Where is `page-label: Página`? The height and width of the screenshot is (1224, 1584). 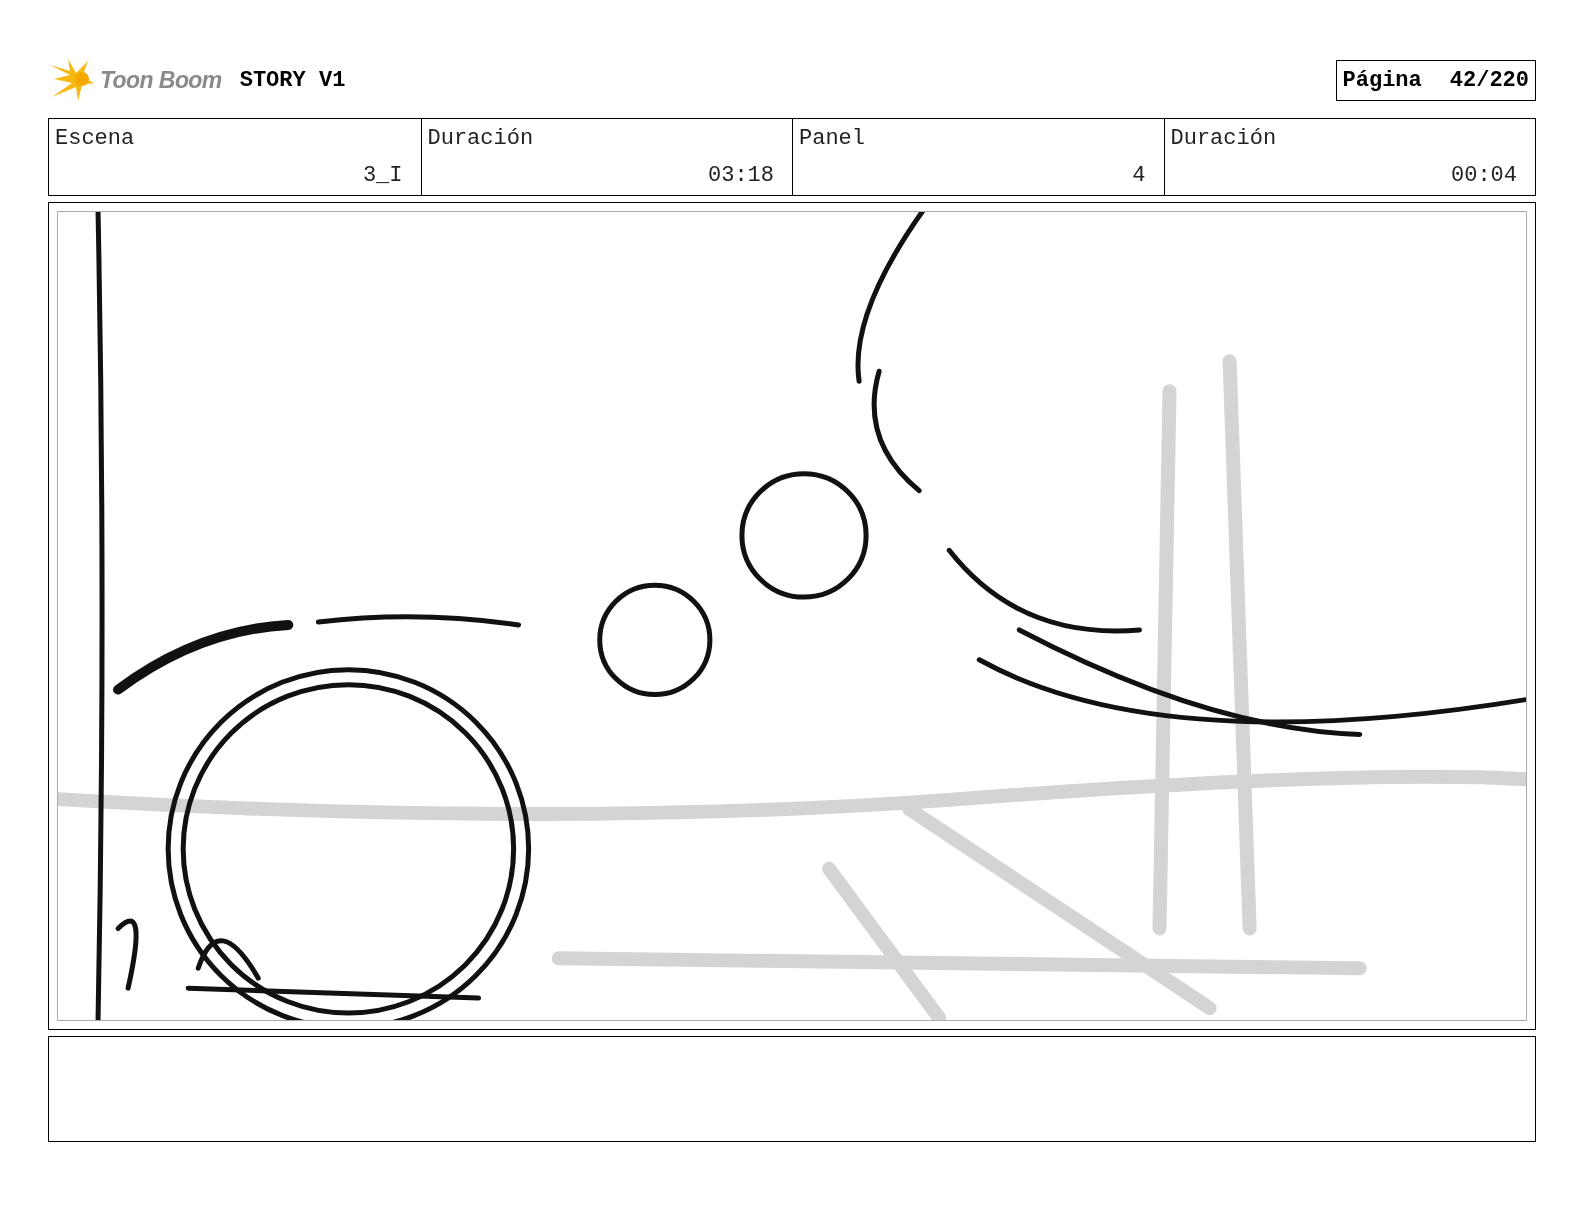 page-label: Página is located at coordinates (1382, 80).